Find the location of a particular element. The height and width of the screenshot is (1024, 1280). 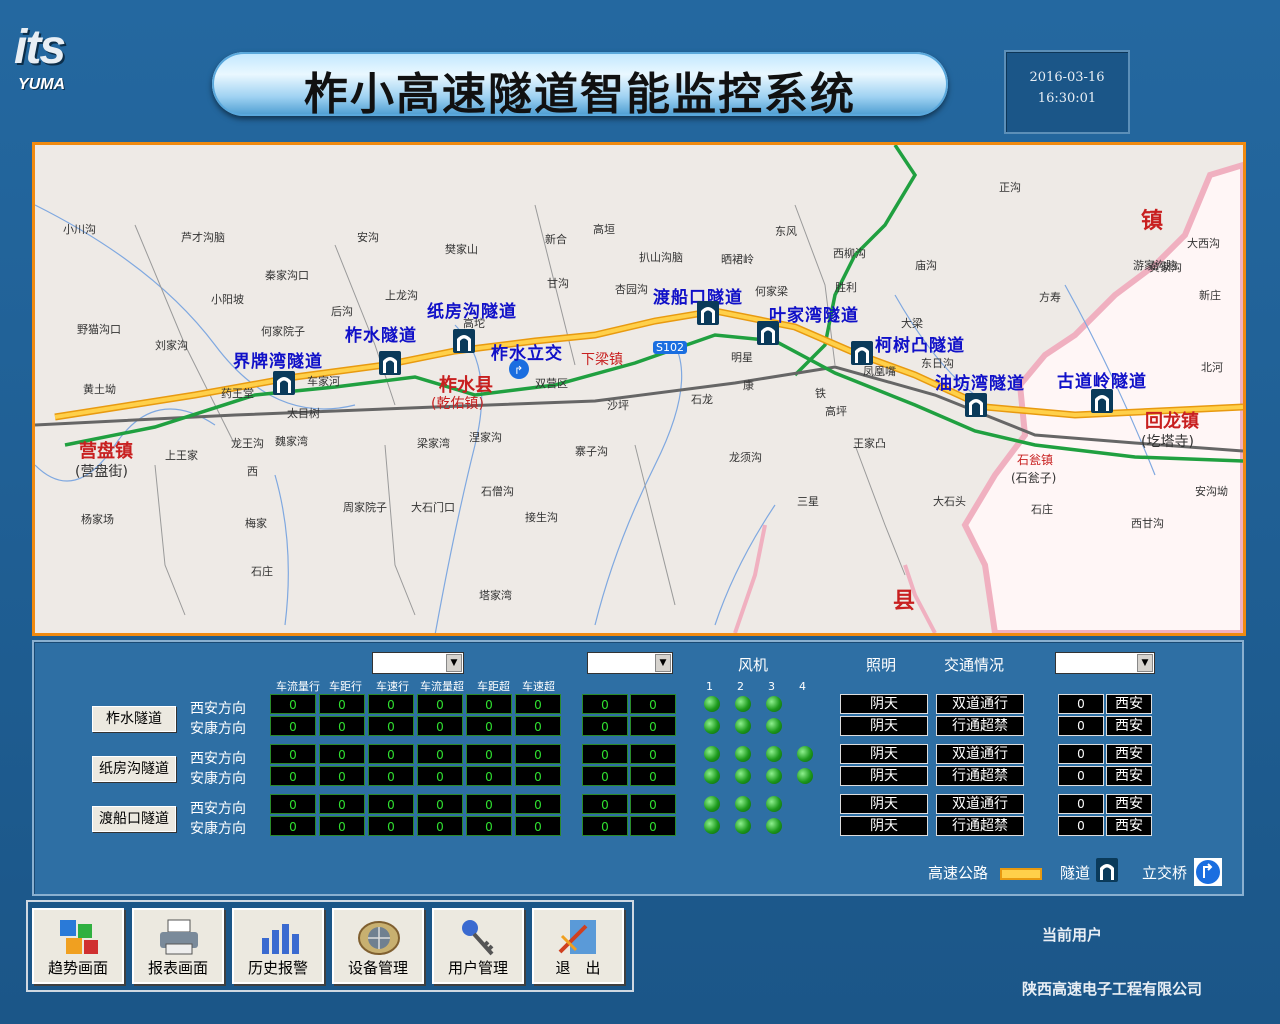

date-text: 2016-03-16 is located at coordinates (1067, 77).